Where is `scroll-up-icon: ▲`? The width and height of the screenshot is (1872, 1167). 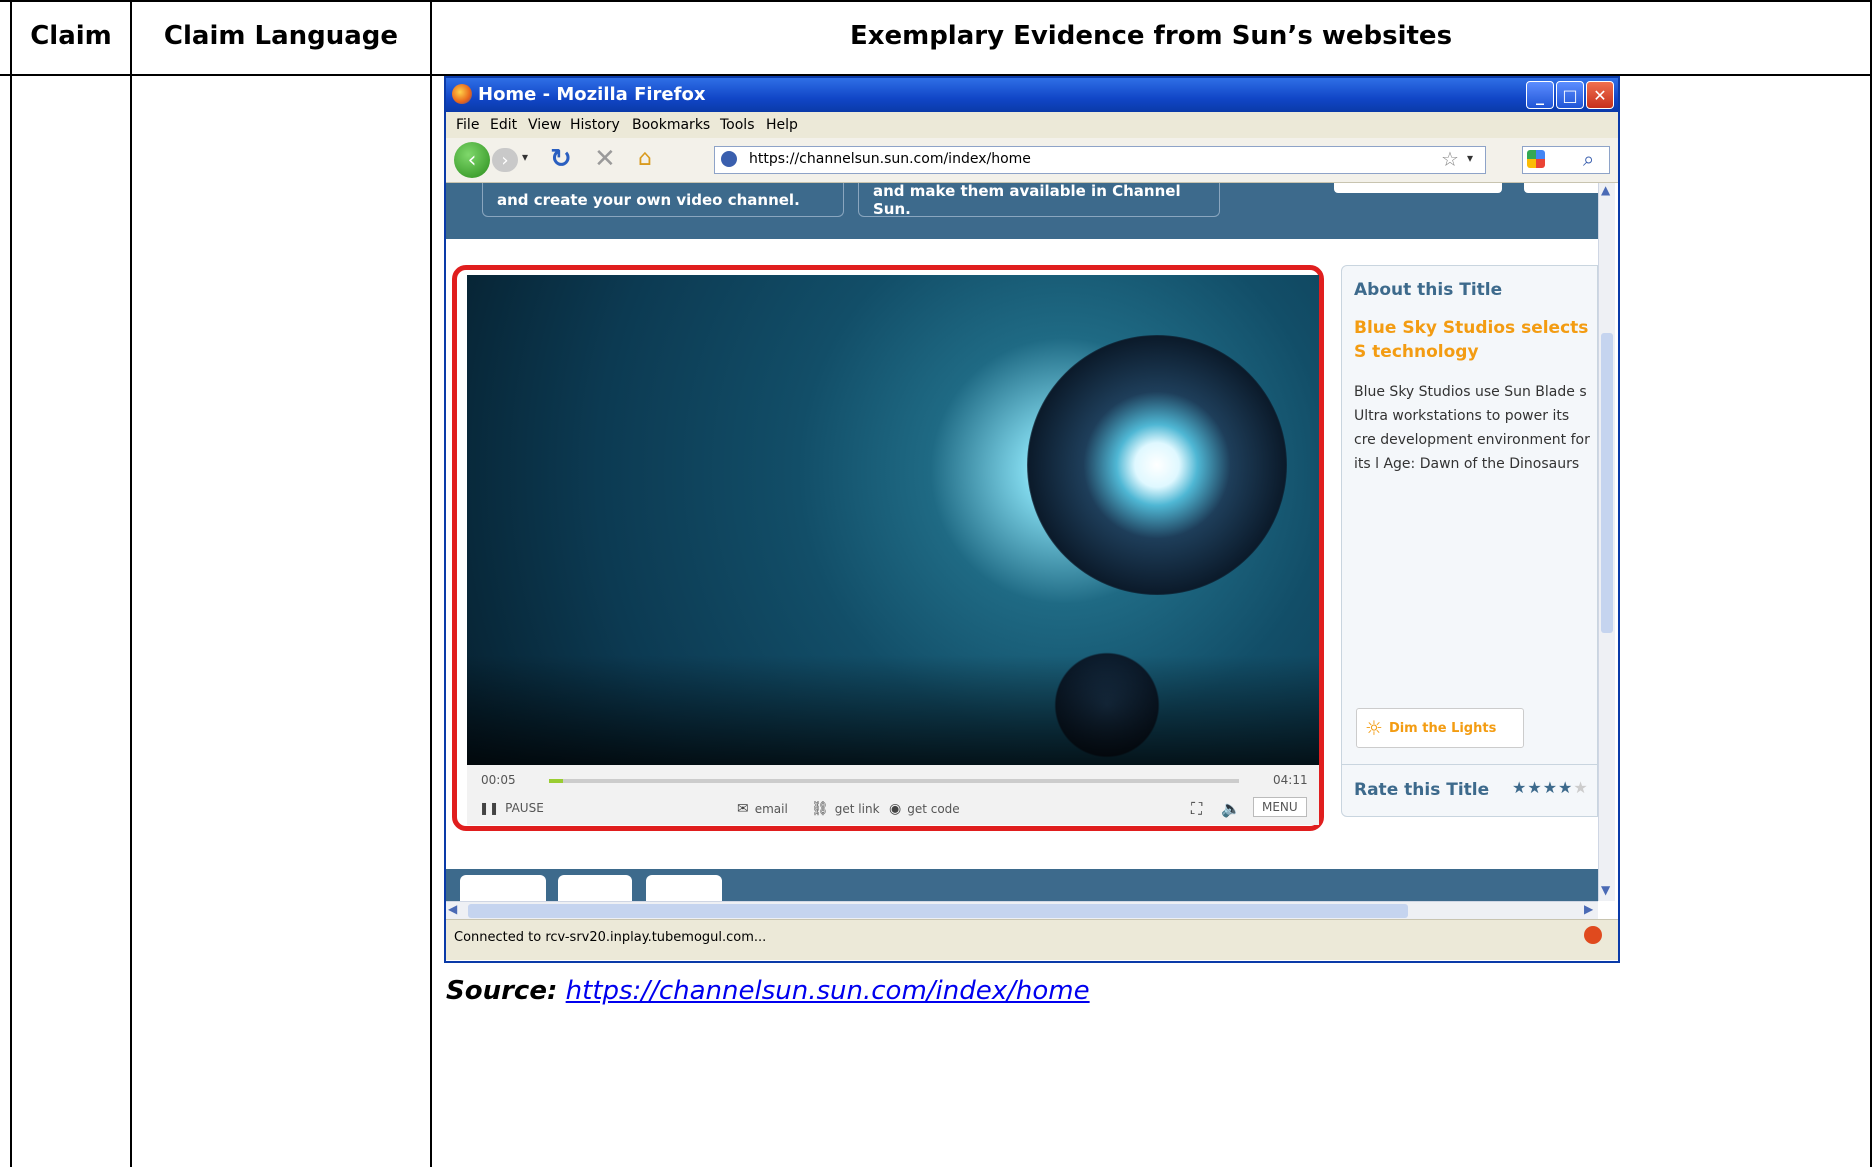 scroll-up-icon: ▲ is located at coordinates (1605, 190).